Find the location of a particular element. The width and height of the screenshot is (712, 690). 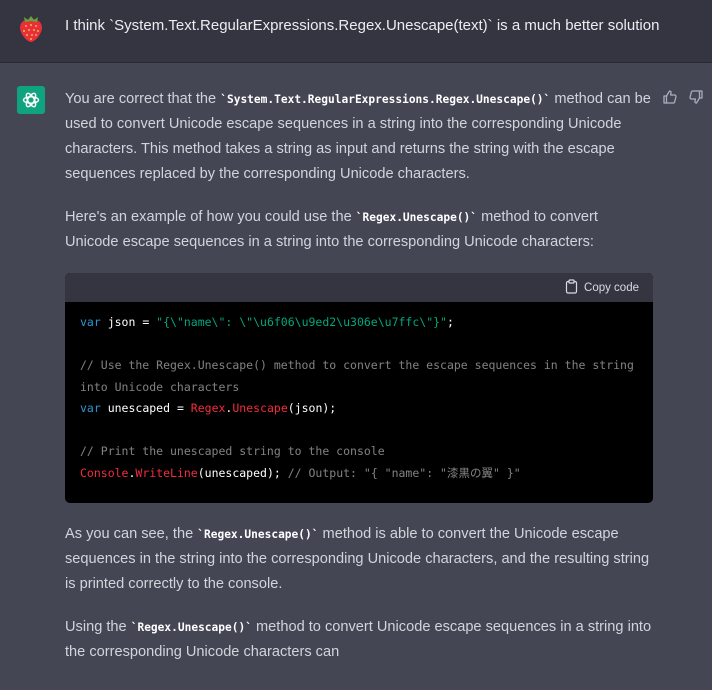

copy-code-label: Copy code is located at coordinates (611, 288).